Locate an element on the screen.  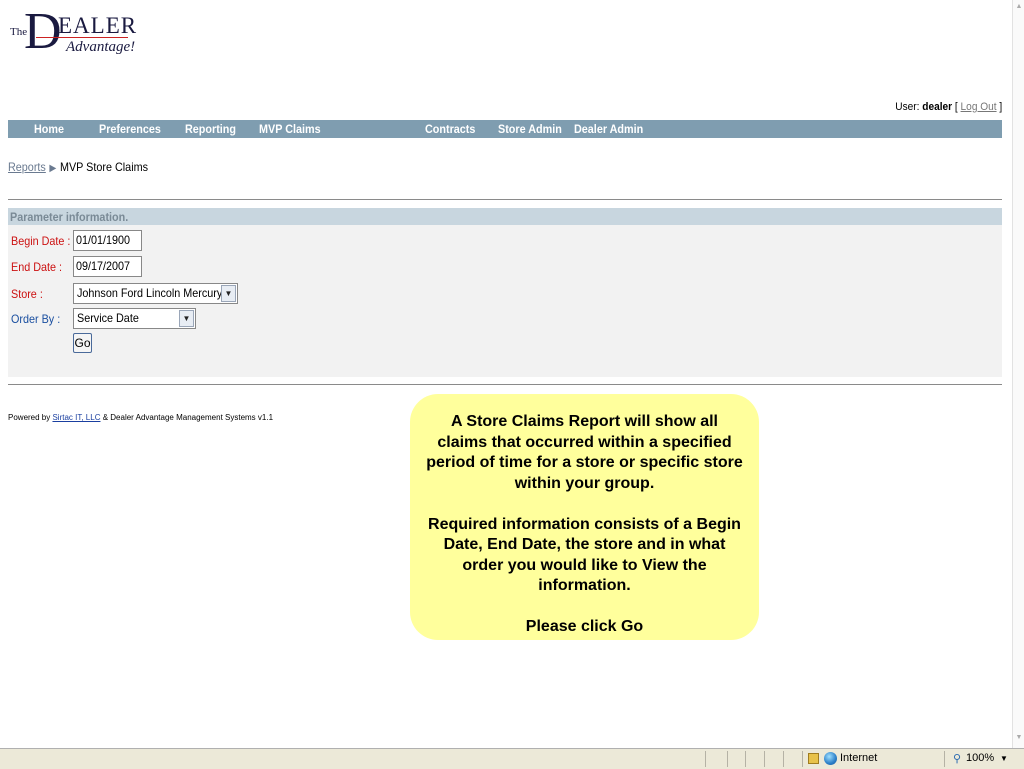
bracket-open: [ is located at coordinates (956, 107).